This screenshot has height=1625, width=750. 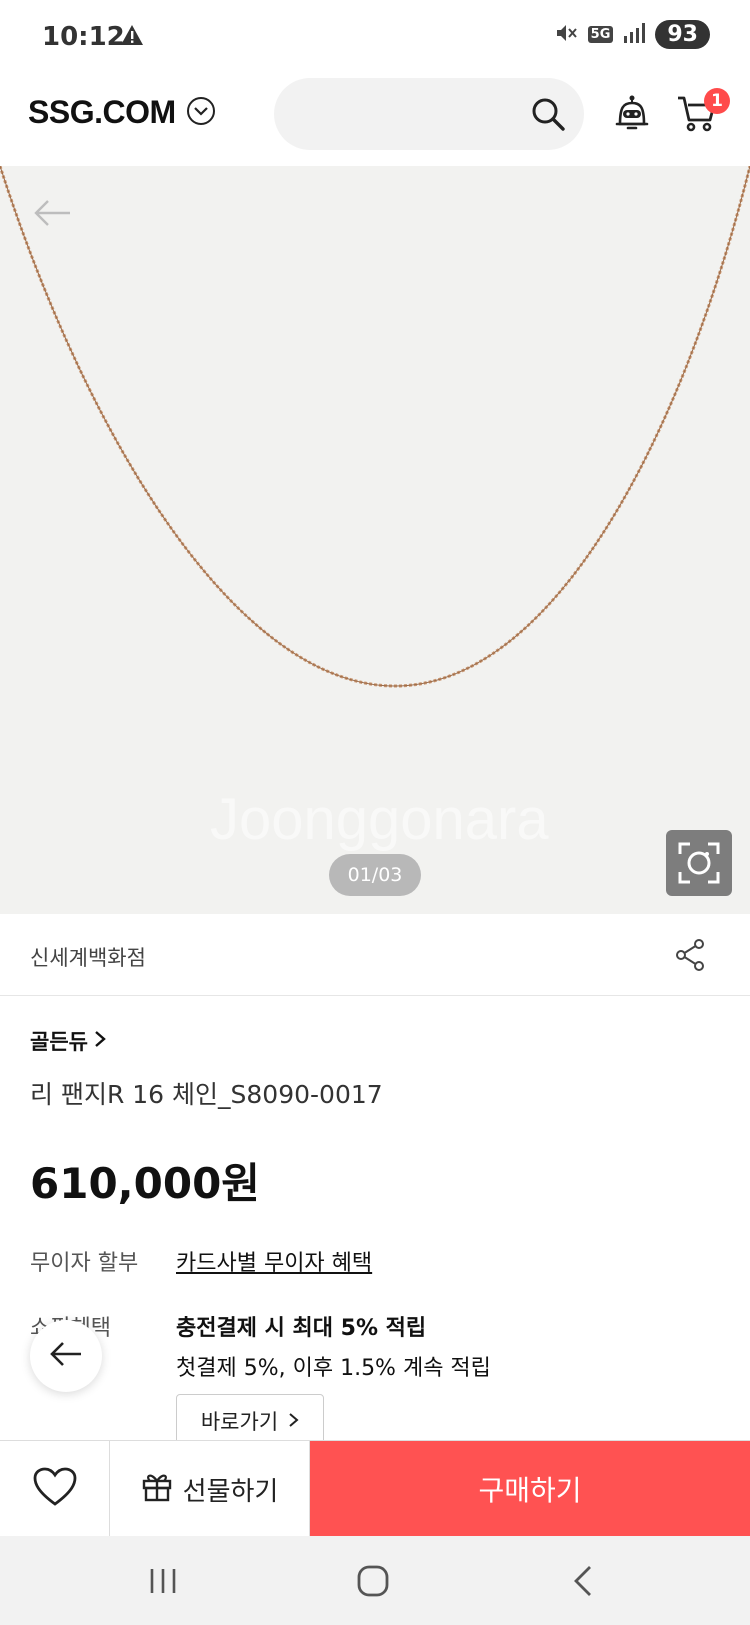 I want to click on heart-icon, so click(x=55, y=1489).